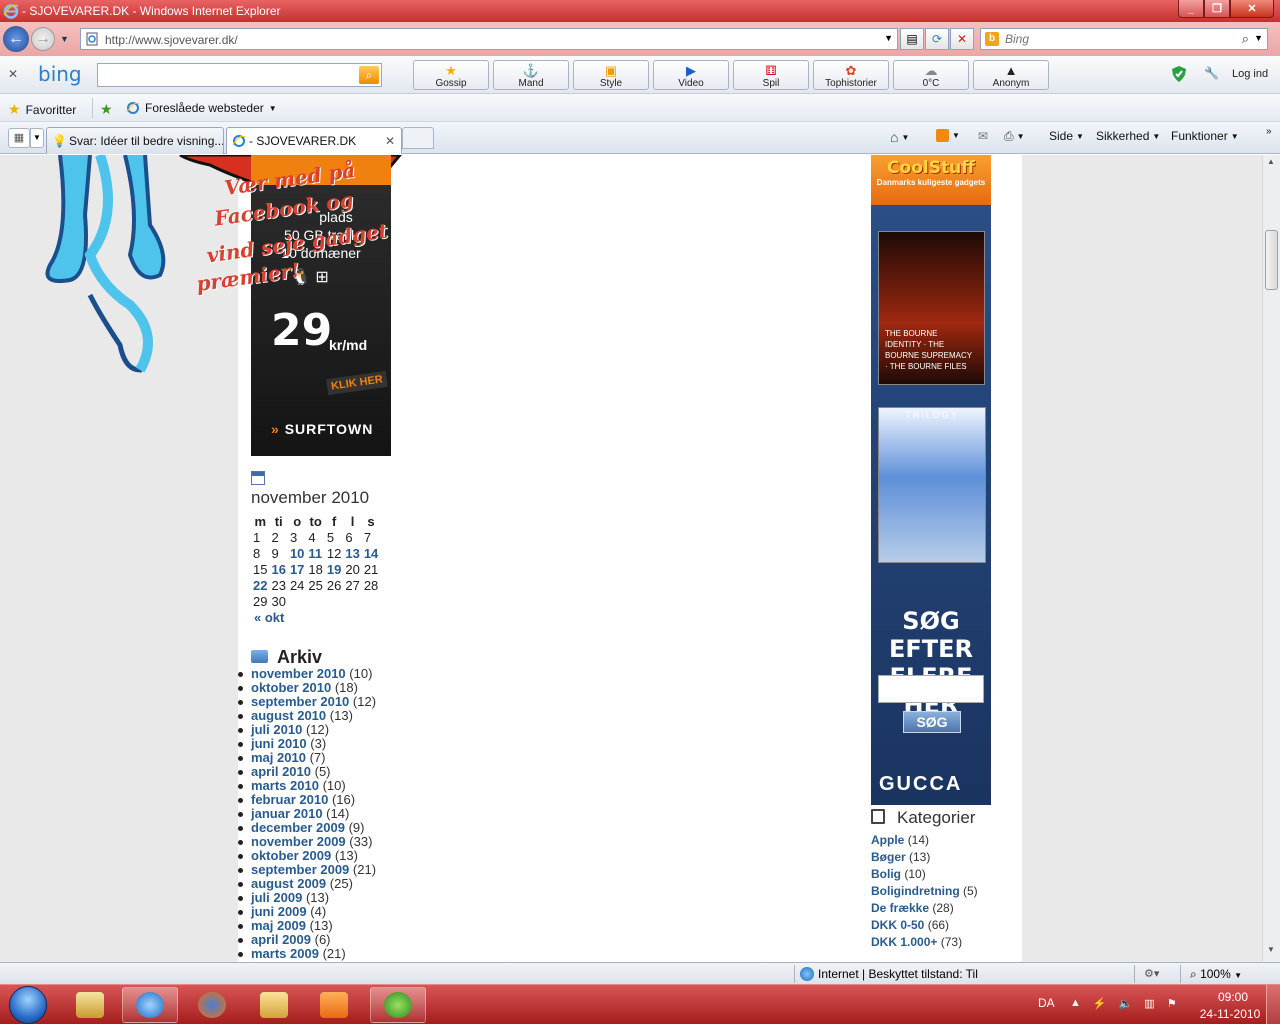 Image resolution: width=1280 pixels, height=1024 pixels. What do you see at coordinates (983, 136) in the screenshot?
I see `read-mail-button: ✉` at bounding box center [983, 136].